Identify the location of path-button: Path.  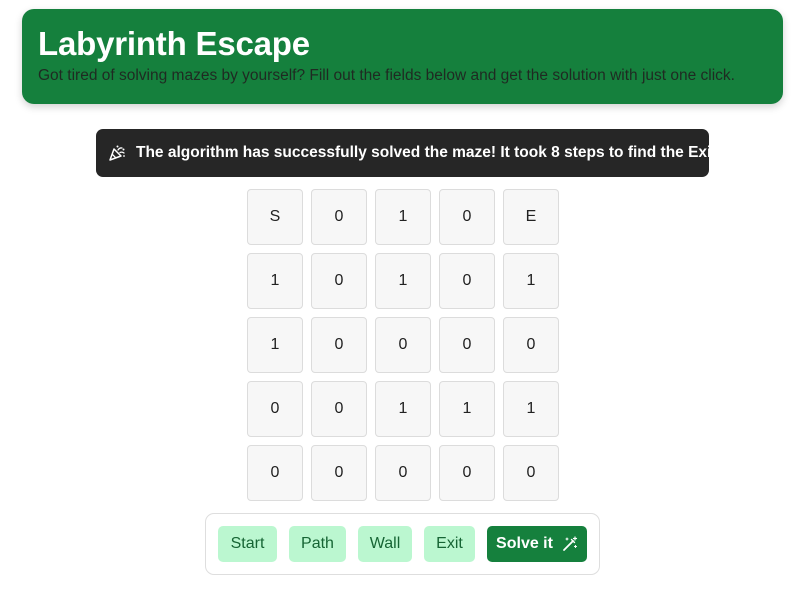
(317, 544).